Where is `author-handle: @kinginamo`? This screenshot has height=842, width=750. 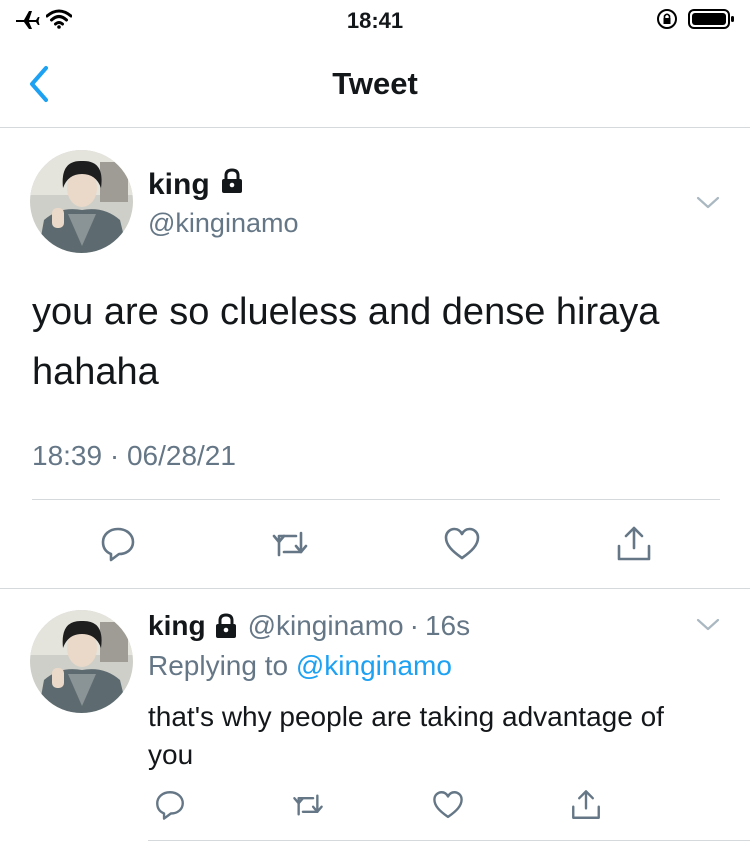 author-handle: @kinginamo is located at coordinates (223, 223).